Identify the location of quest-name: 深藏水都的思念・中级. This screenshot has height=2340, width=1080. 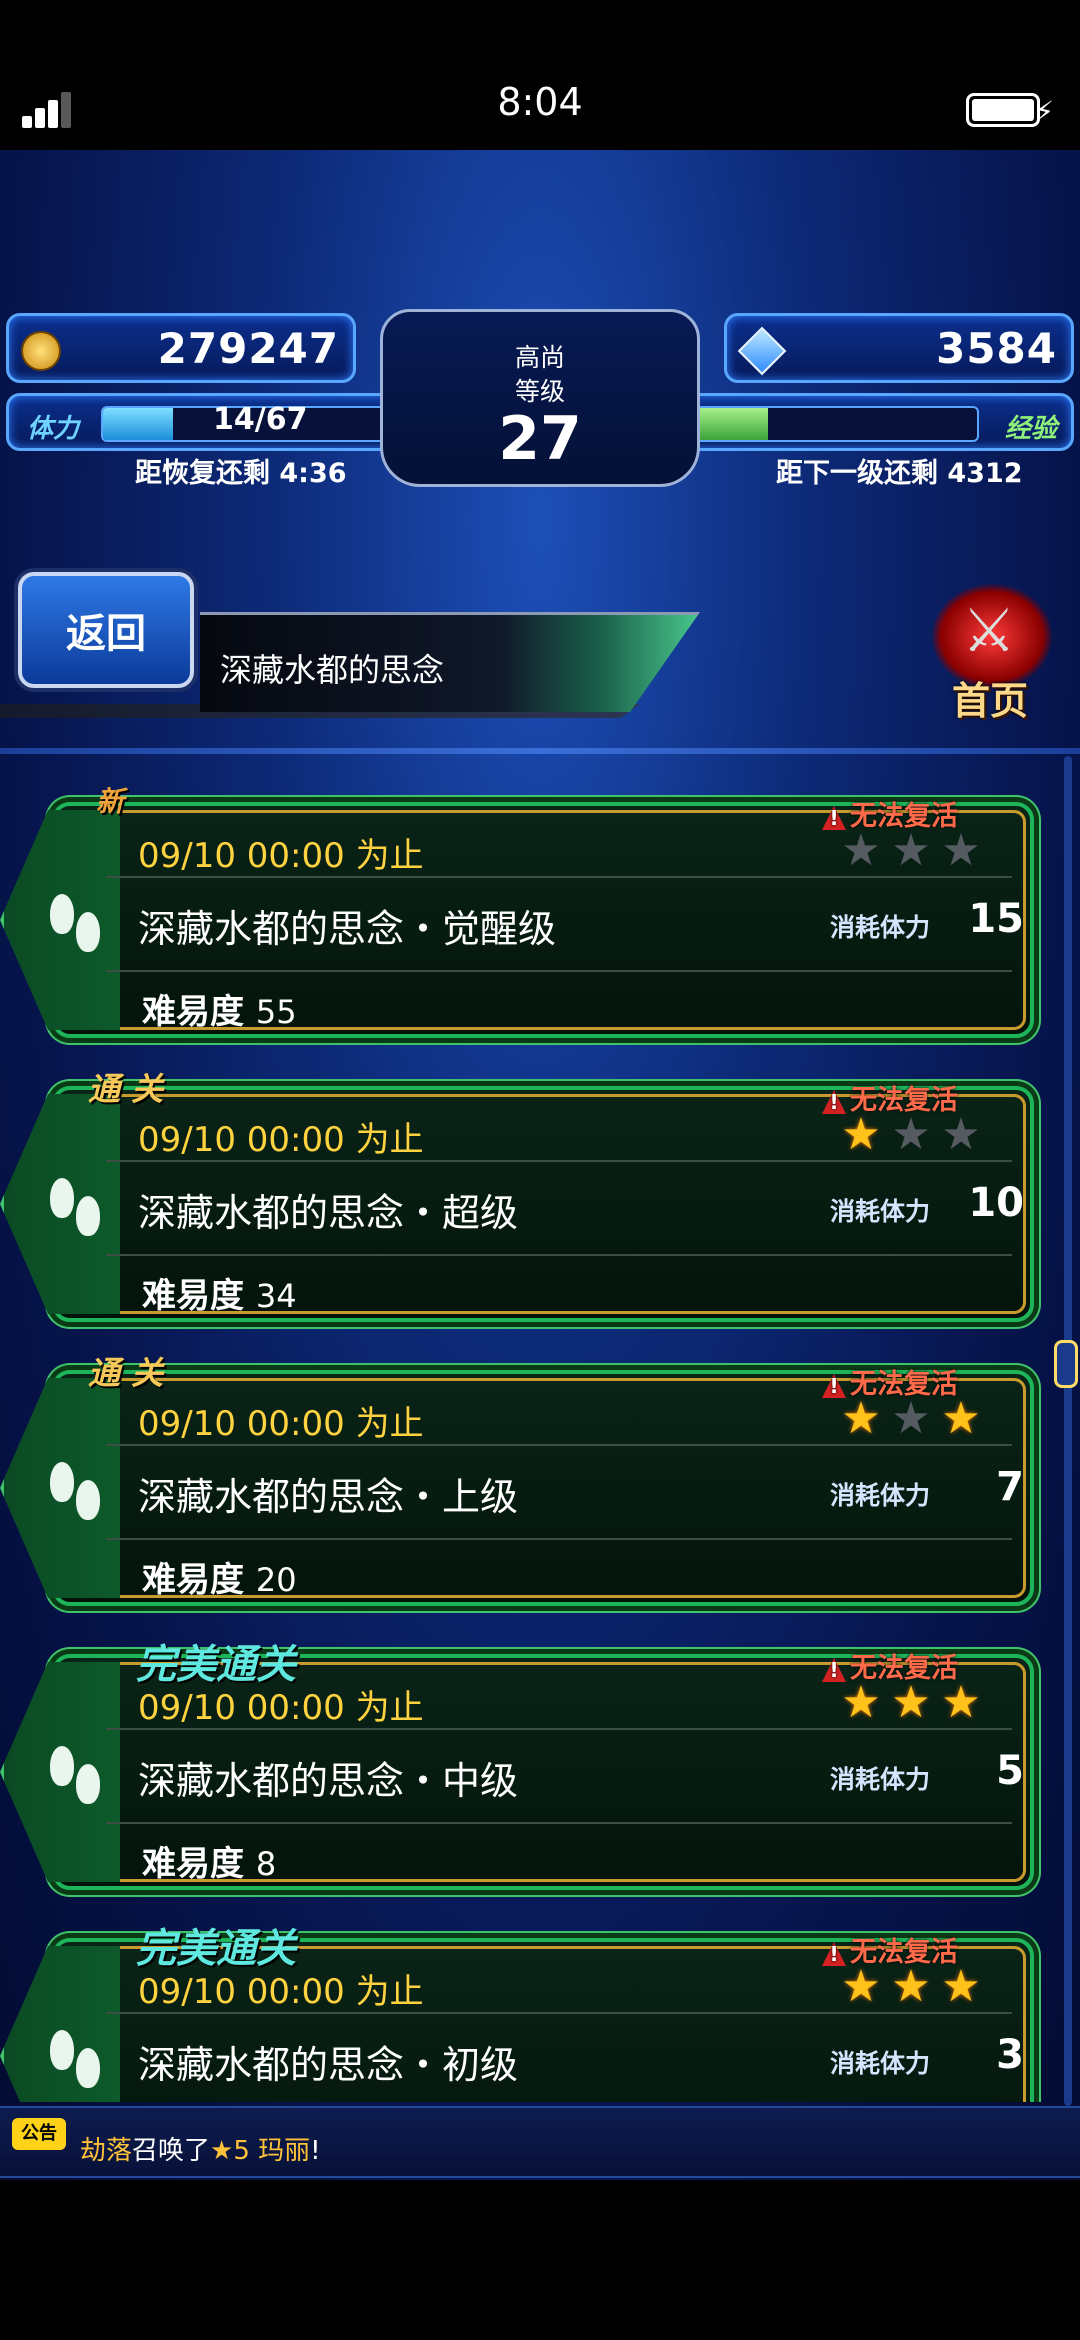
(328, 1781).